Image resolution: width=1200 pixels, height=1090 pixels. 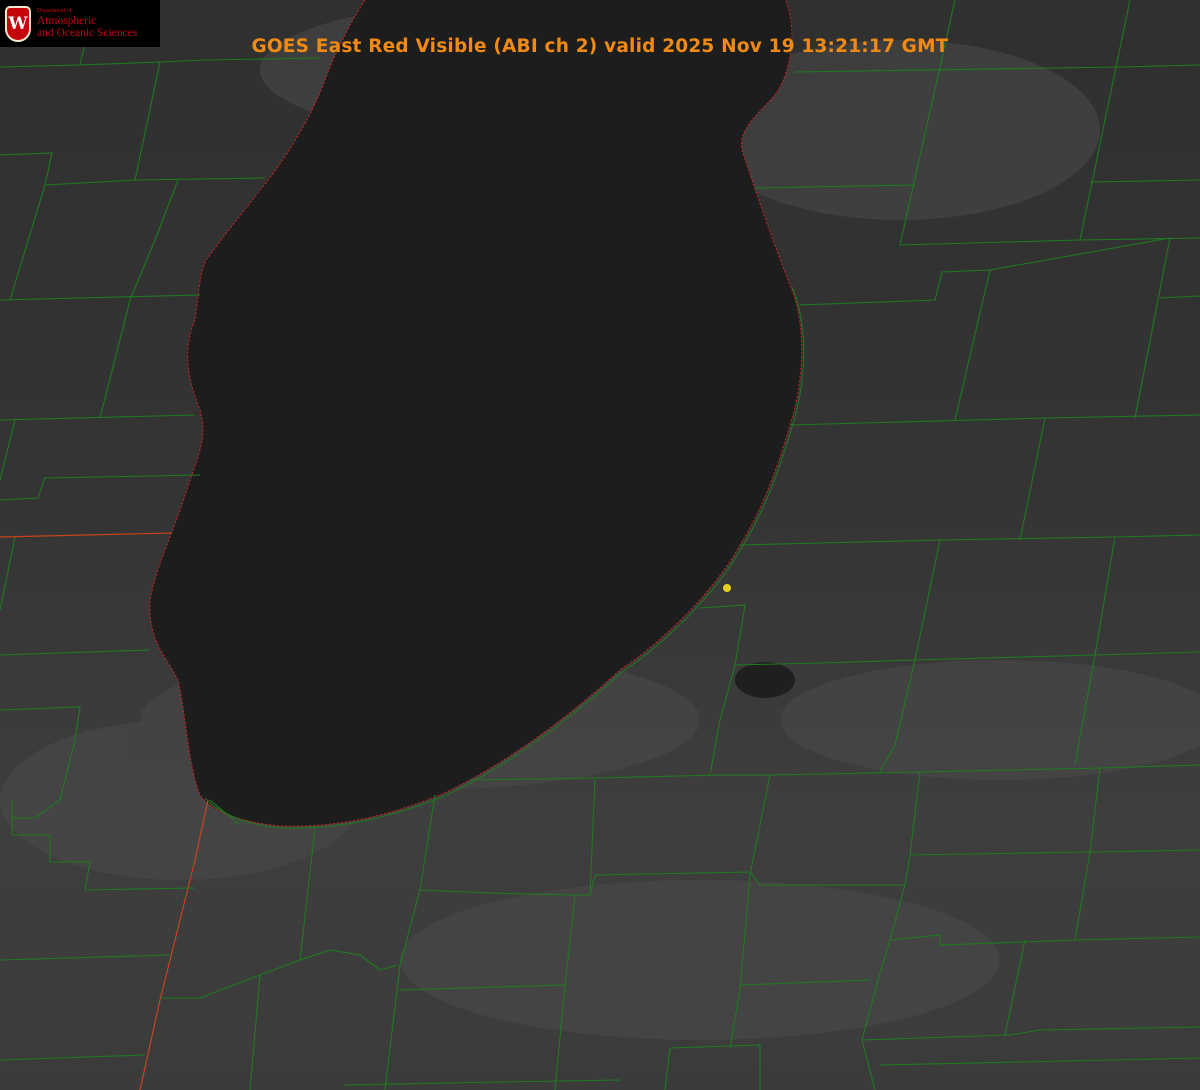 What do you see at coordinates (67, 21) in the screenshot?
I see `logo-line-1: Atmospheric` at bounding box center [67, 21].